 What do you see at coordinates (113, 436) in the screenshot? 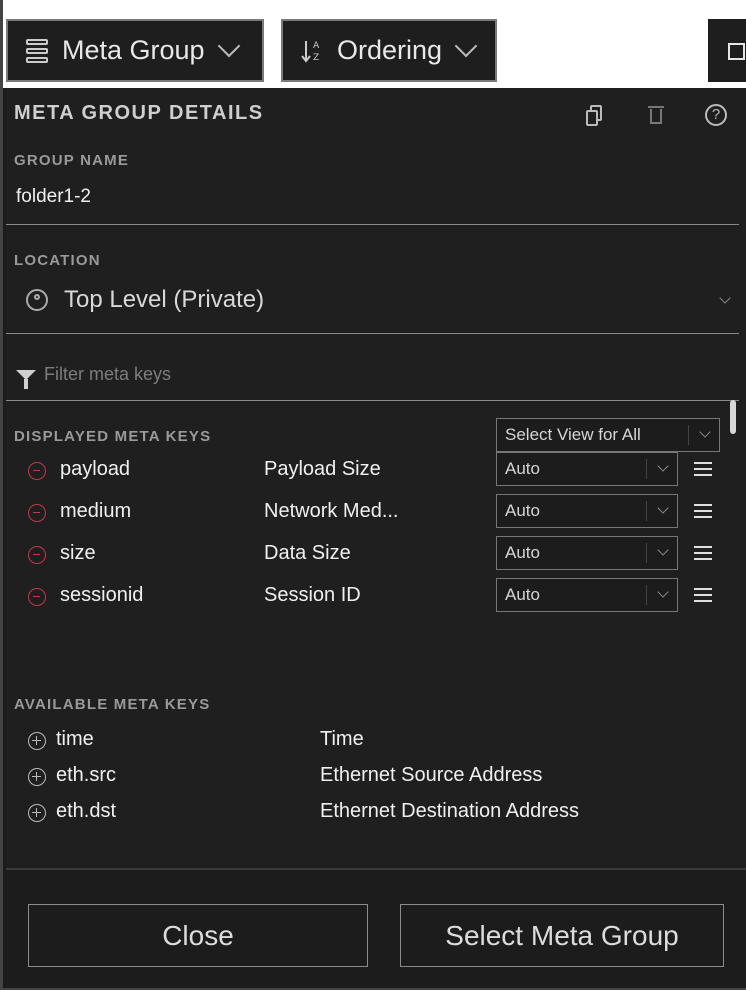
I see `displayed-meta-keys-label: DISPLAYED META KEYS` at bounding box center [113, 436].